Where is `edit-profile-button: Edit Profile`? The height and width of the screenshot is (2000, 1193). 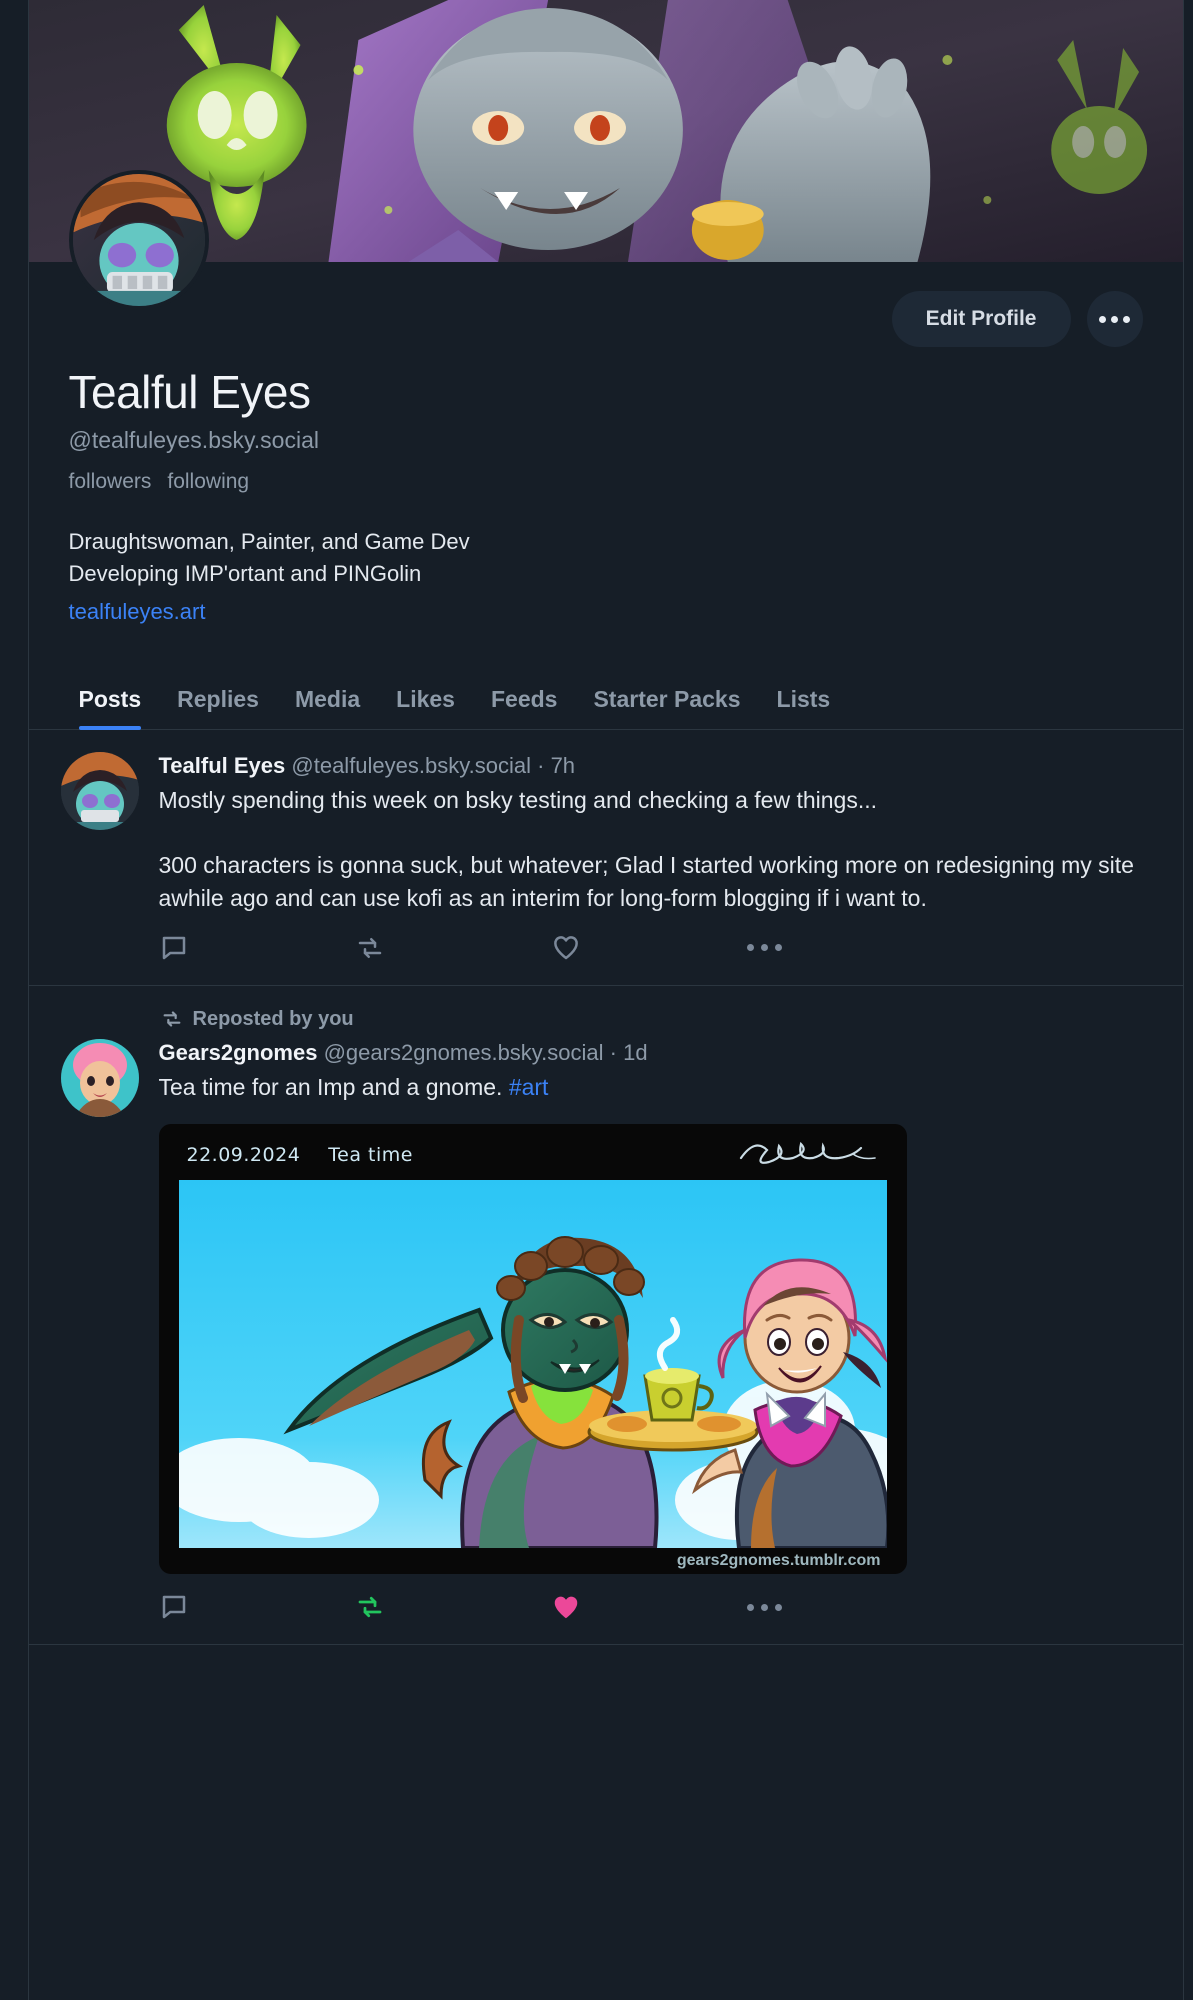 edit-profile-button: Edit Profile is located at coordinates (981, 319).